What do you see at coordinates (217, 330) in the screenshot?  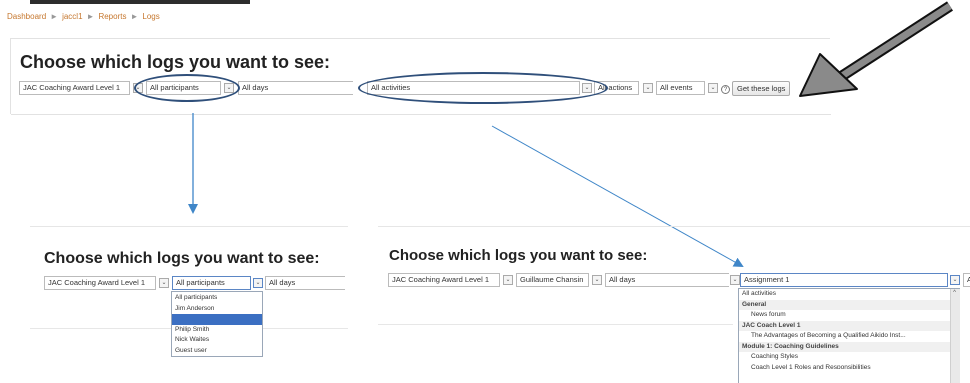 I see `participant-option: Philip Smith` at bounding box center [217, 330].